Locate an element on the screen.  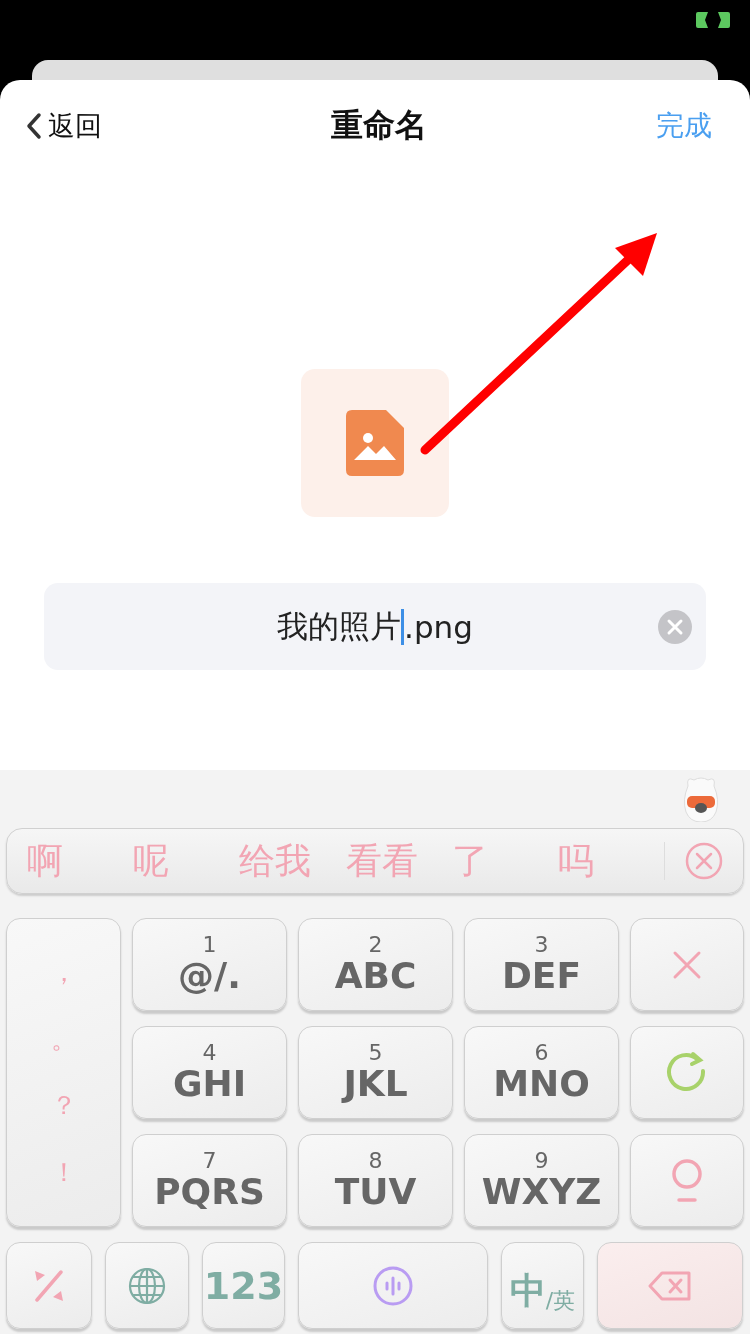
letter-key: 2 ABC is located at coordinates (375, 964).